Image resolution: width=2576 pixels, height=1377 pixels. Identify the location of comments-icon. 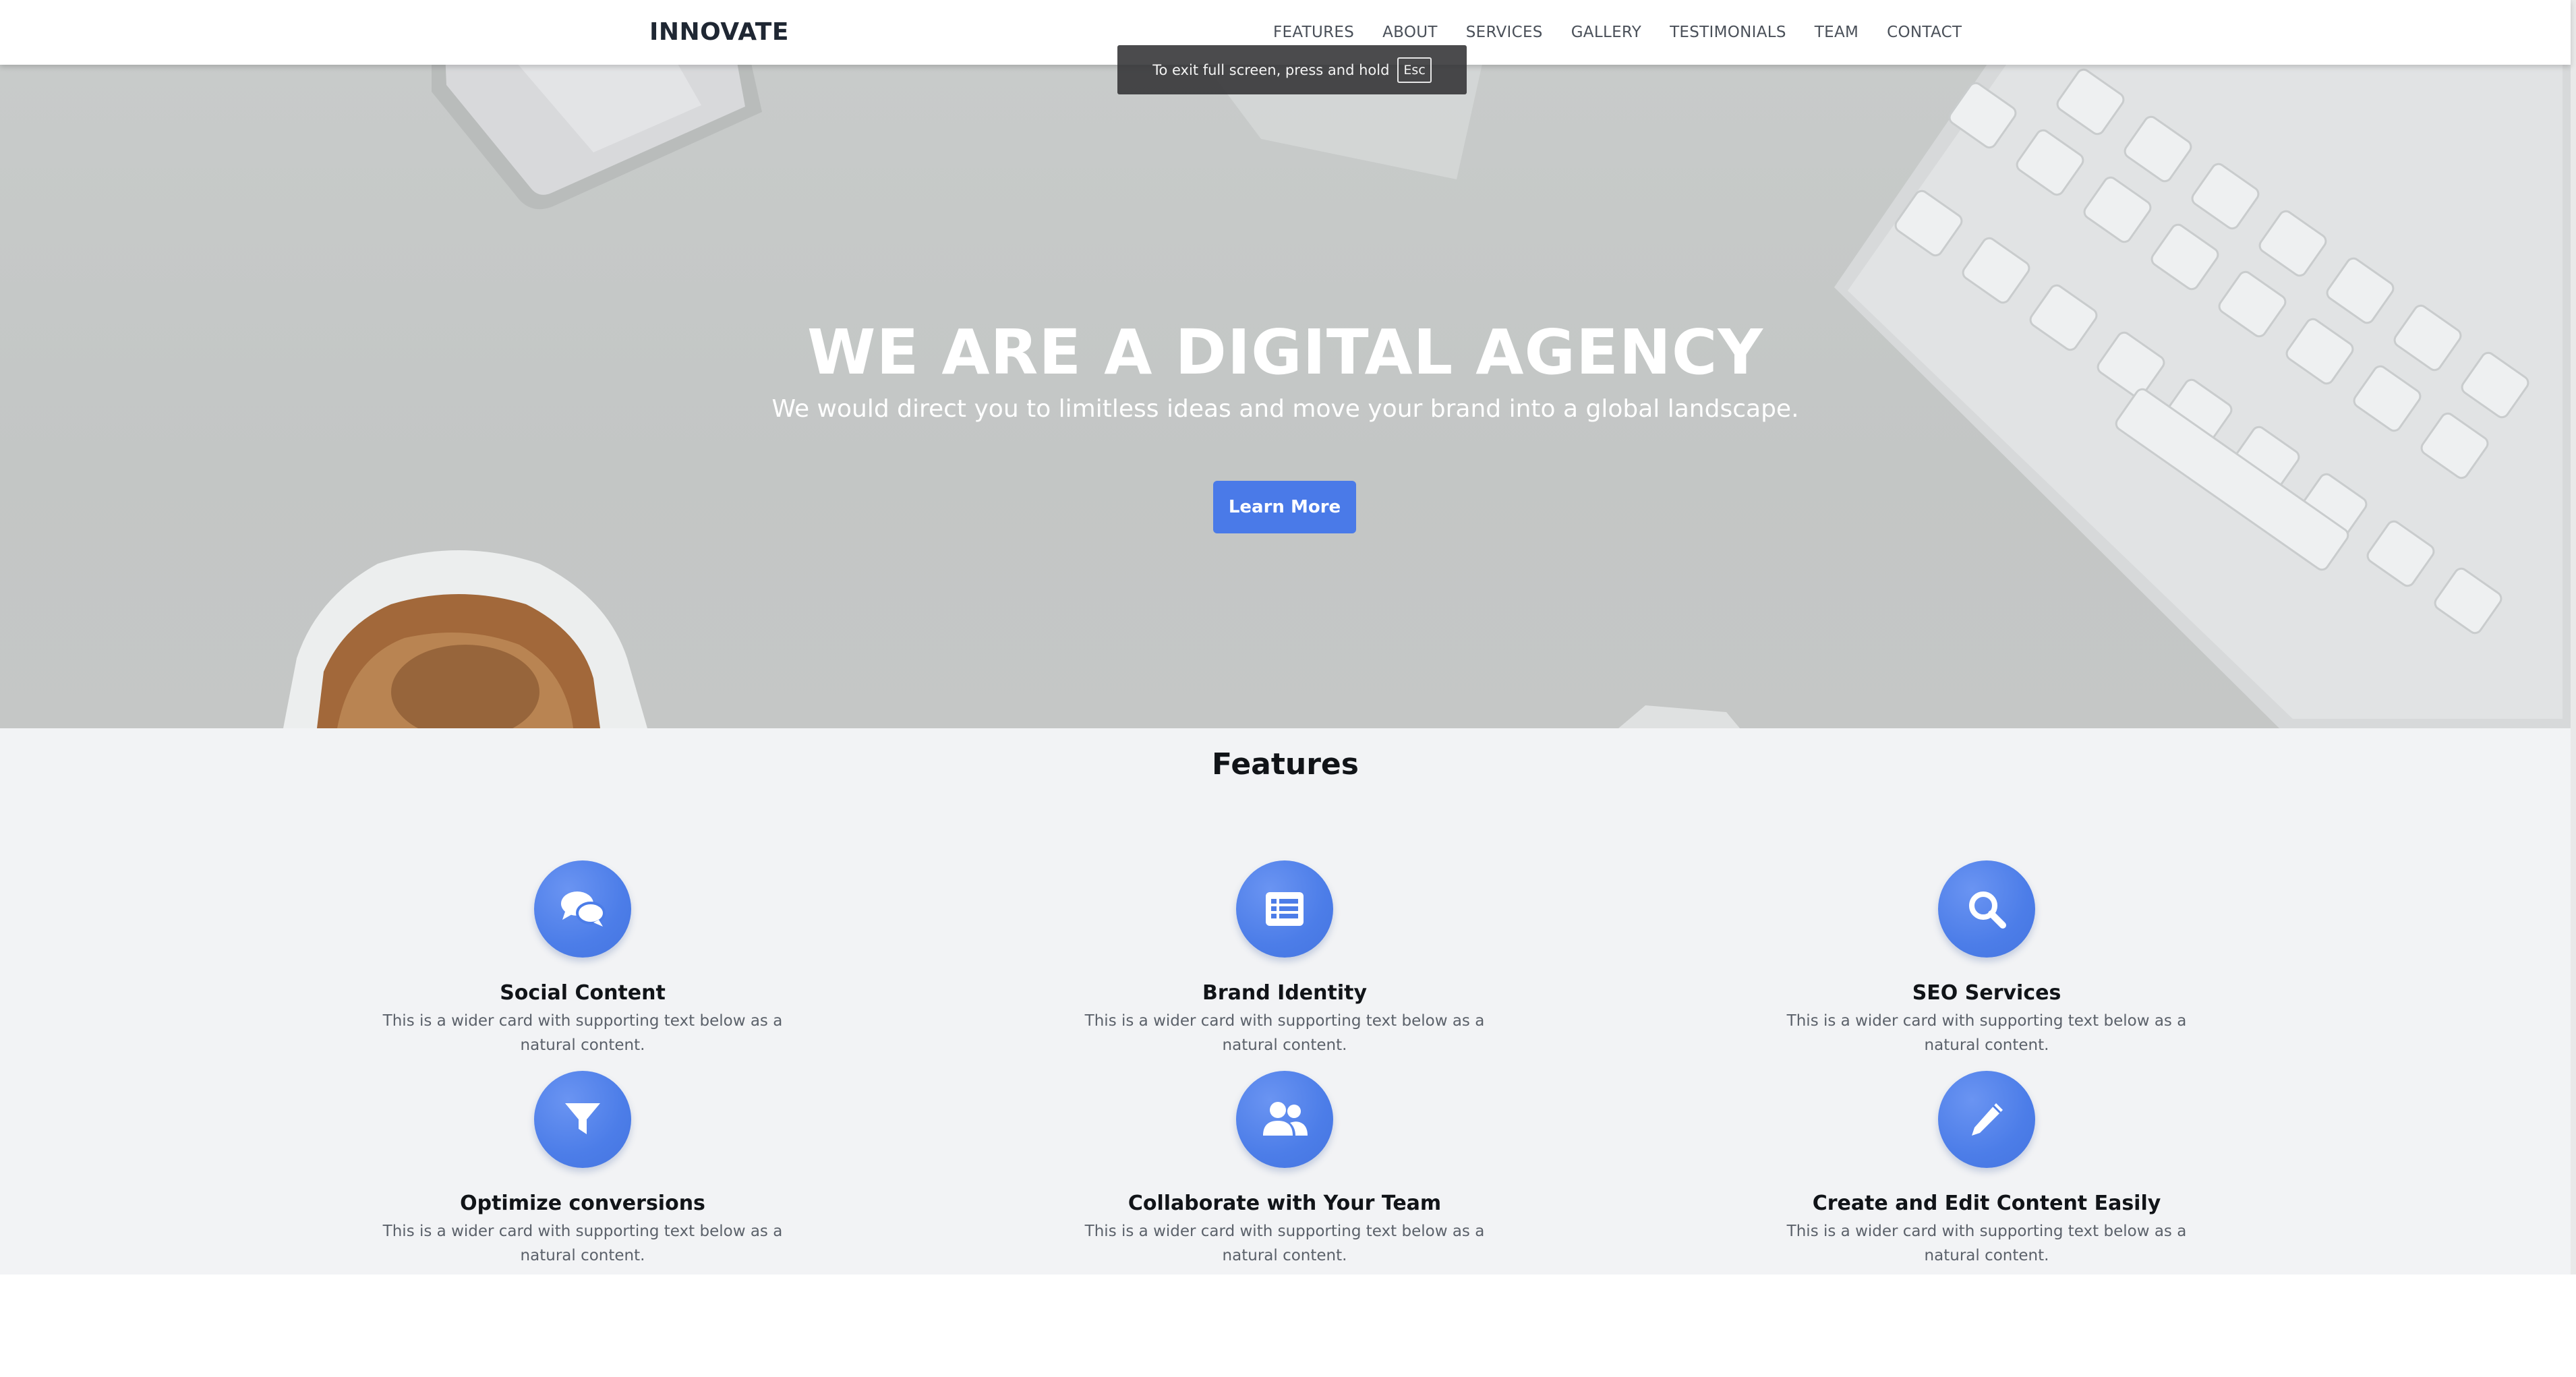
(583, 909).